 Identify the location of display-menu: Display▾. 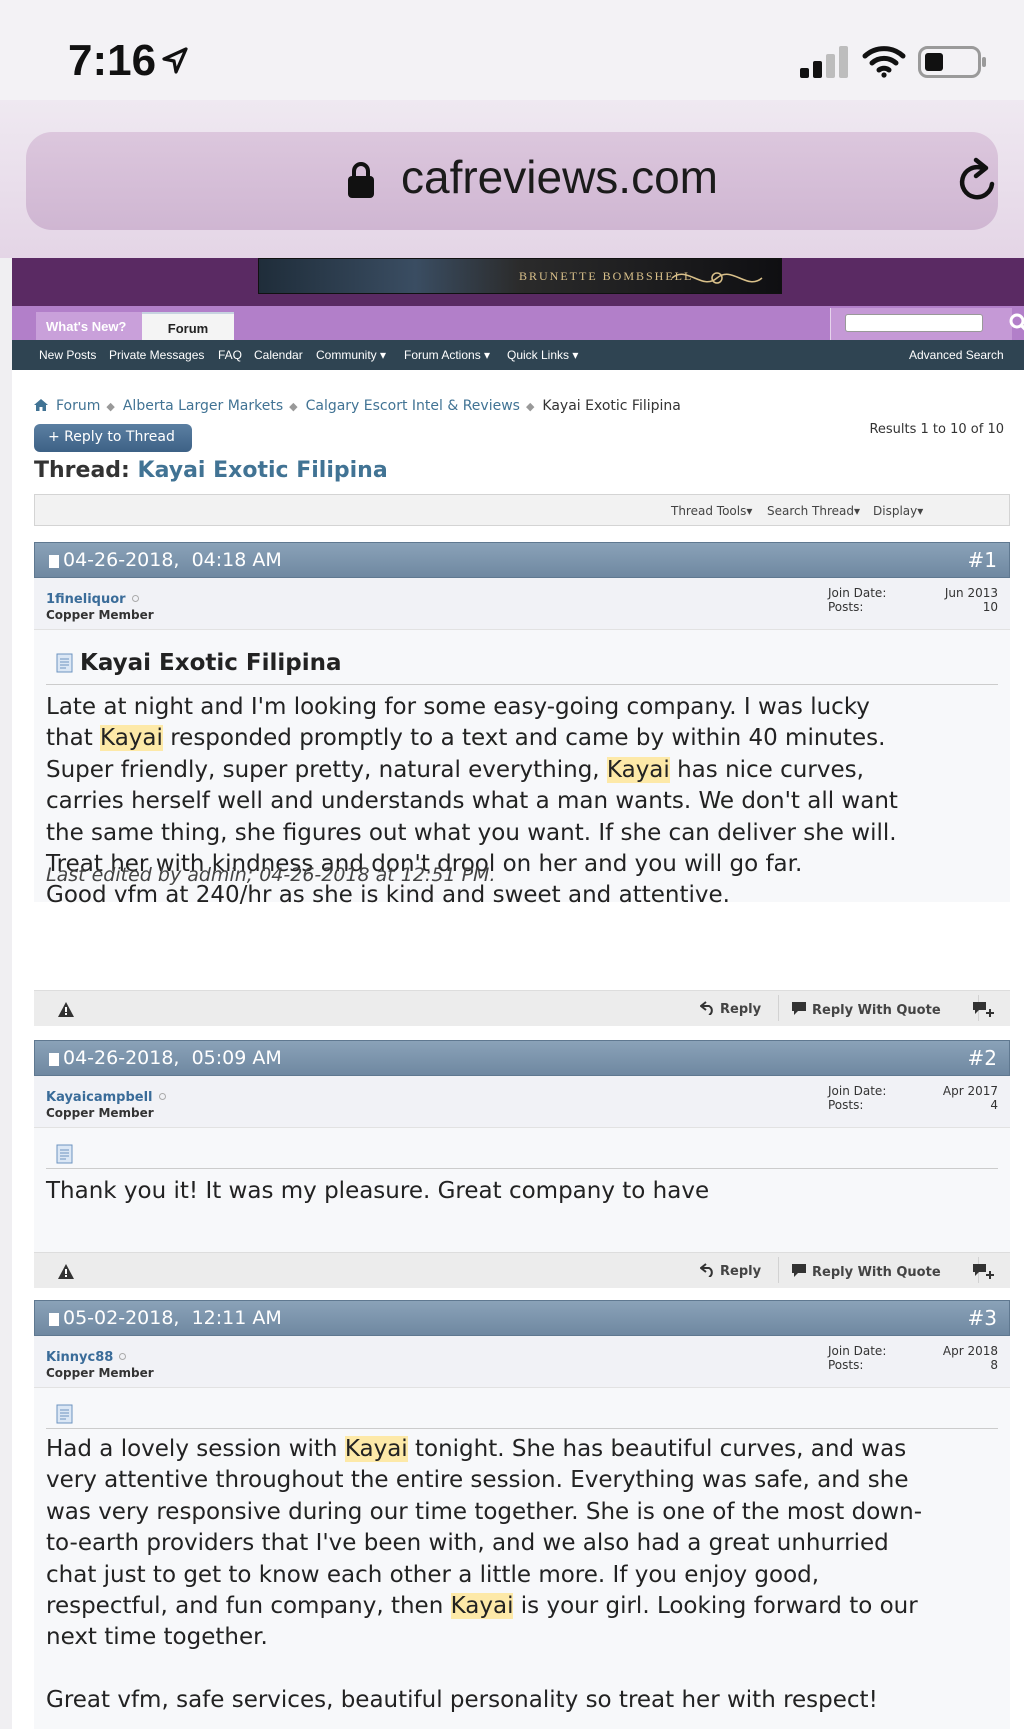
(898, 511).